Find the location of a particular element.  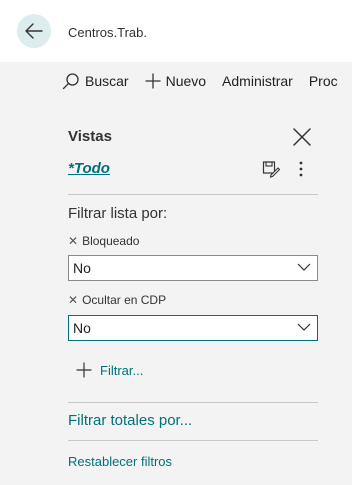

process-menu-button: Proc is located at coordinates (323, 81).